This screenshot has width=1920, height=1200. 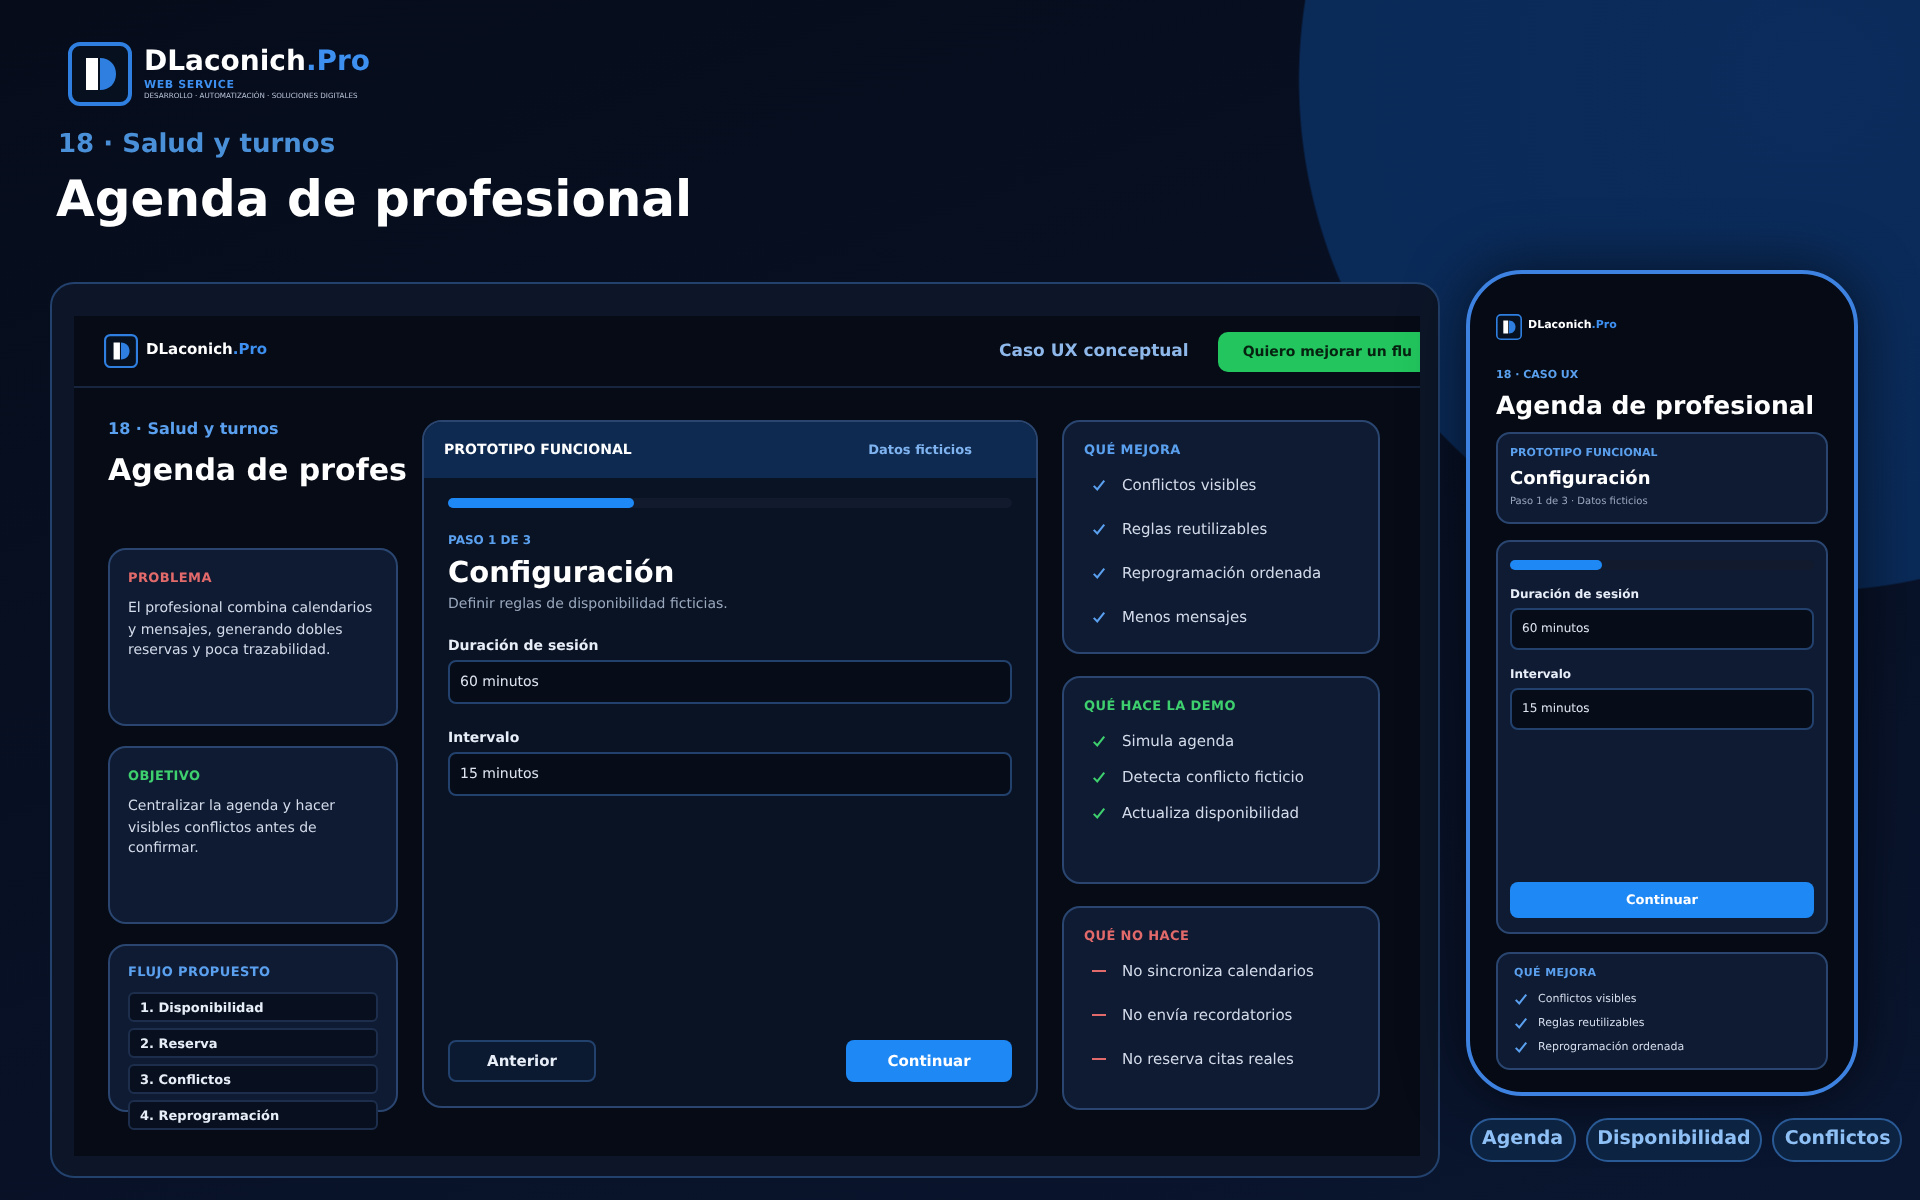 What do you see at coordinates (1837, 1139) in the screenshot?
I see `tag-chip: Conflictos` at bounding box center [1837, 1139].